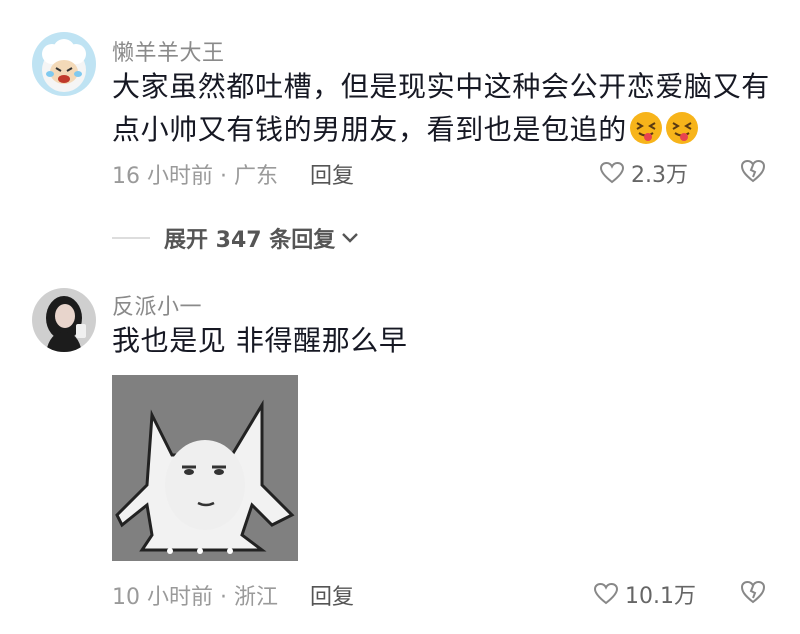  I want to click on expand-replies-label: 展开 347 条回复, so click(250, 240).